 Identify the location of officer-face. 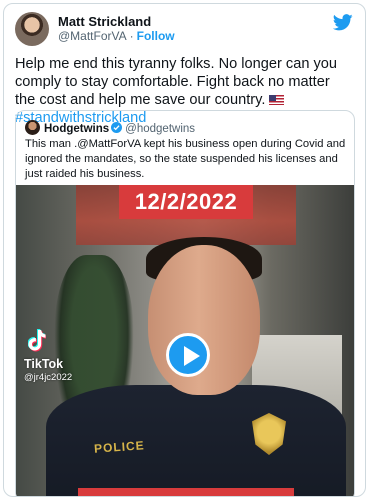
(204, 320).